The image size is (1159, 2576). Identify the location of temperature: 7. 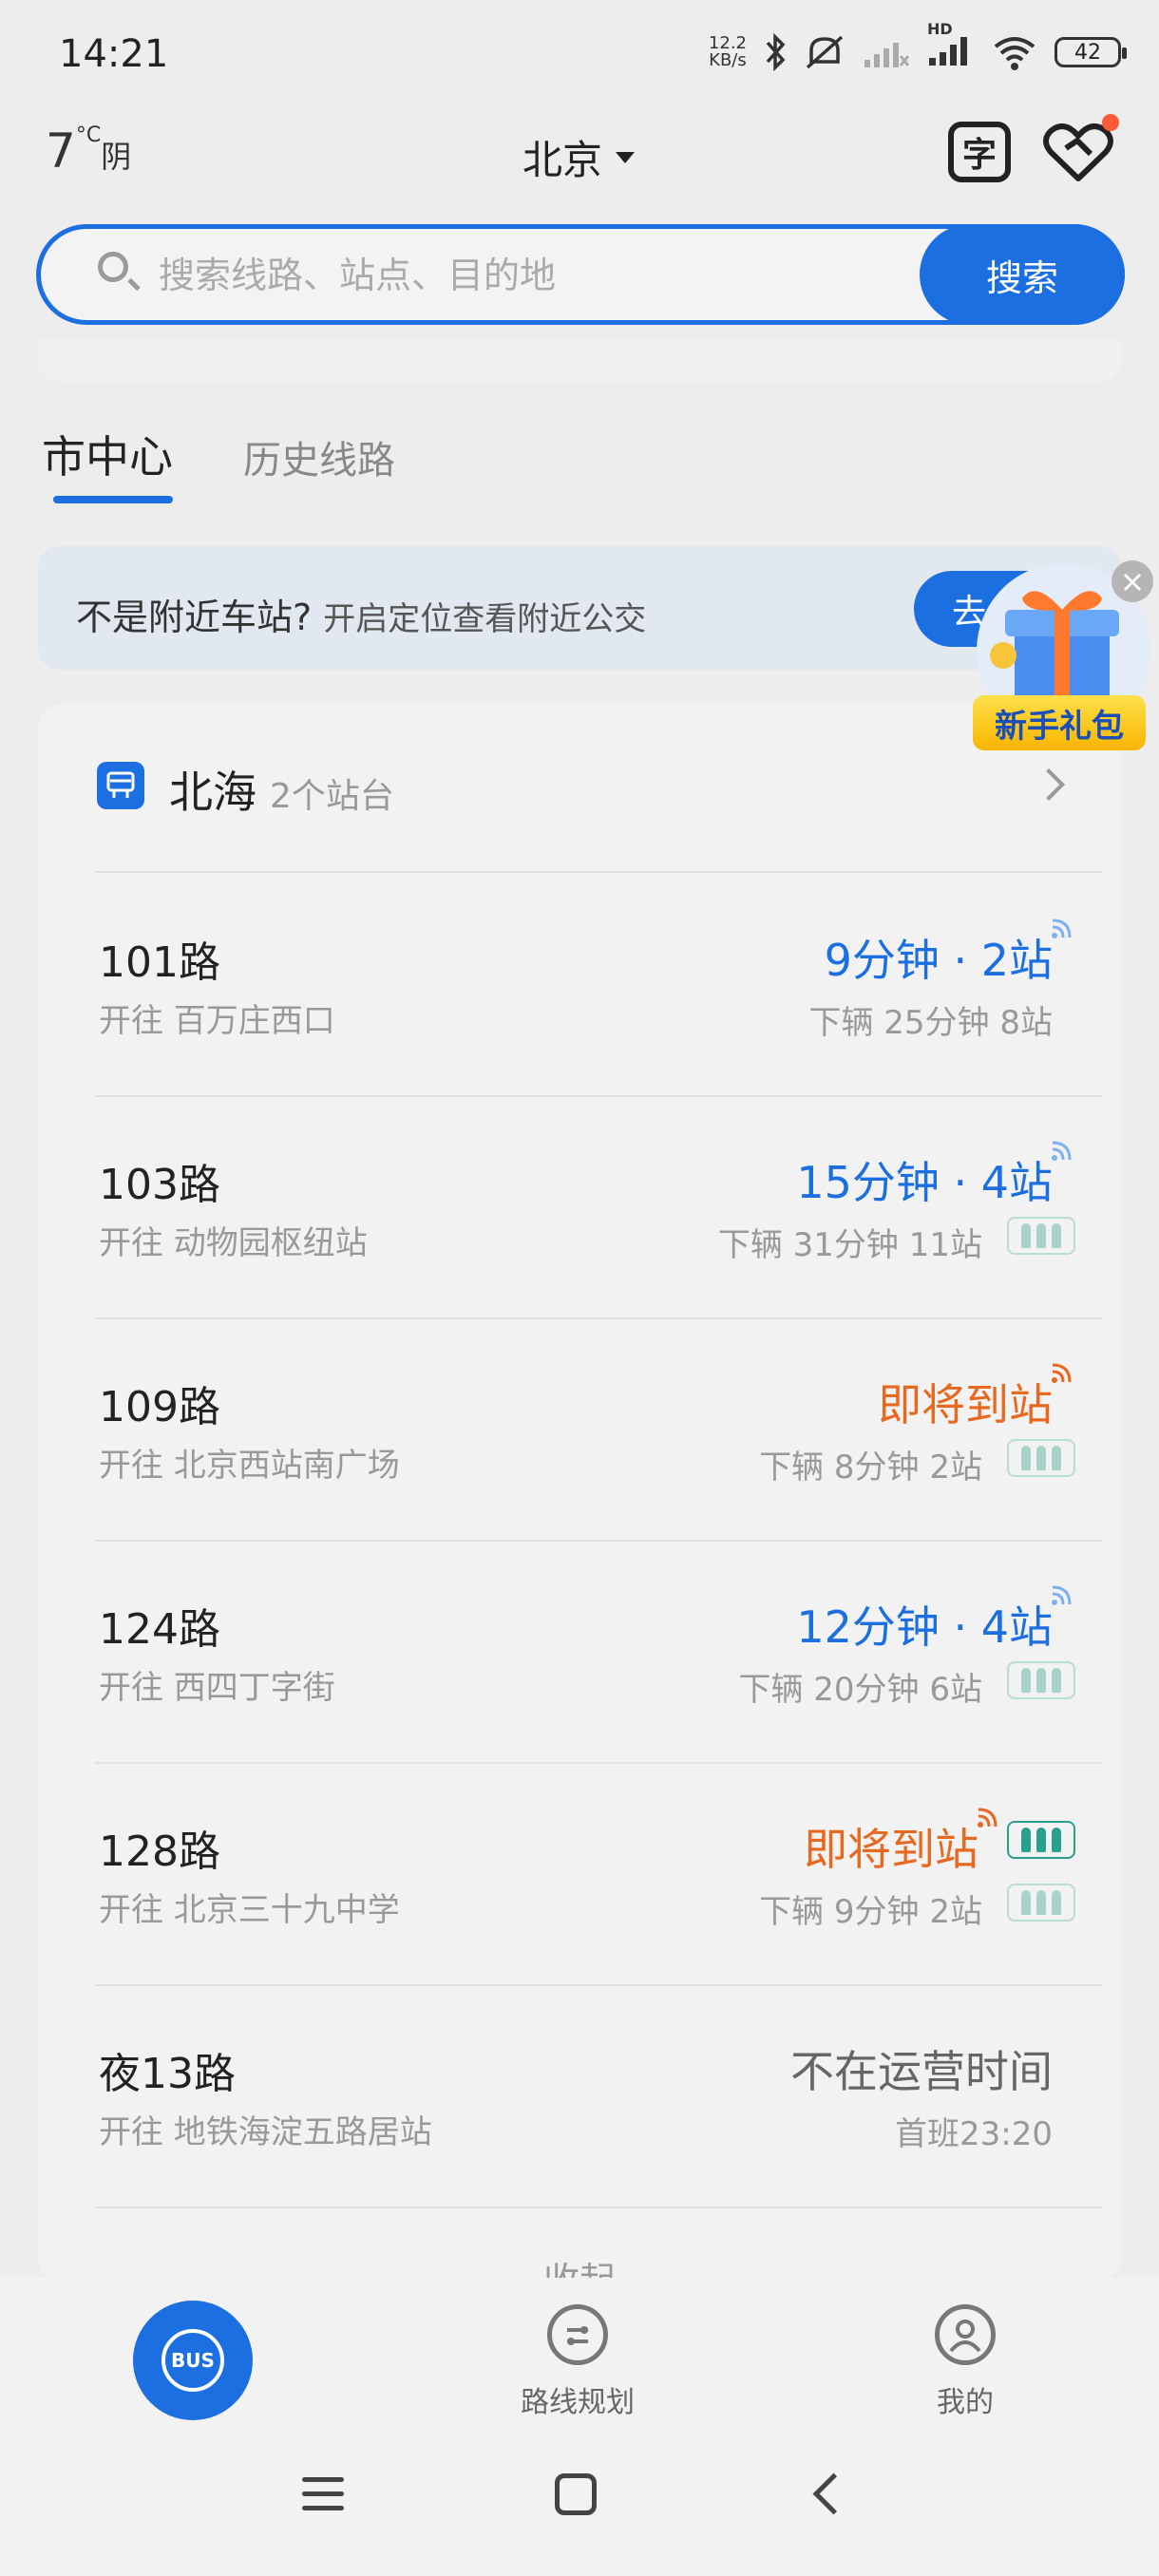
(61, 151).